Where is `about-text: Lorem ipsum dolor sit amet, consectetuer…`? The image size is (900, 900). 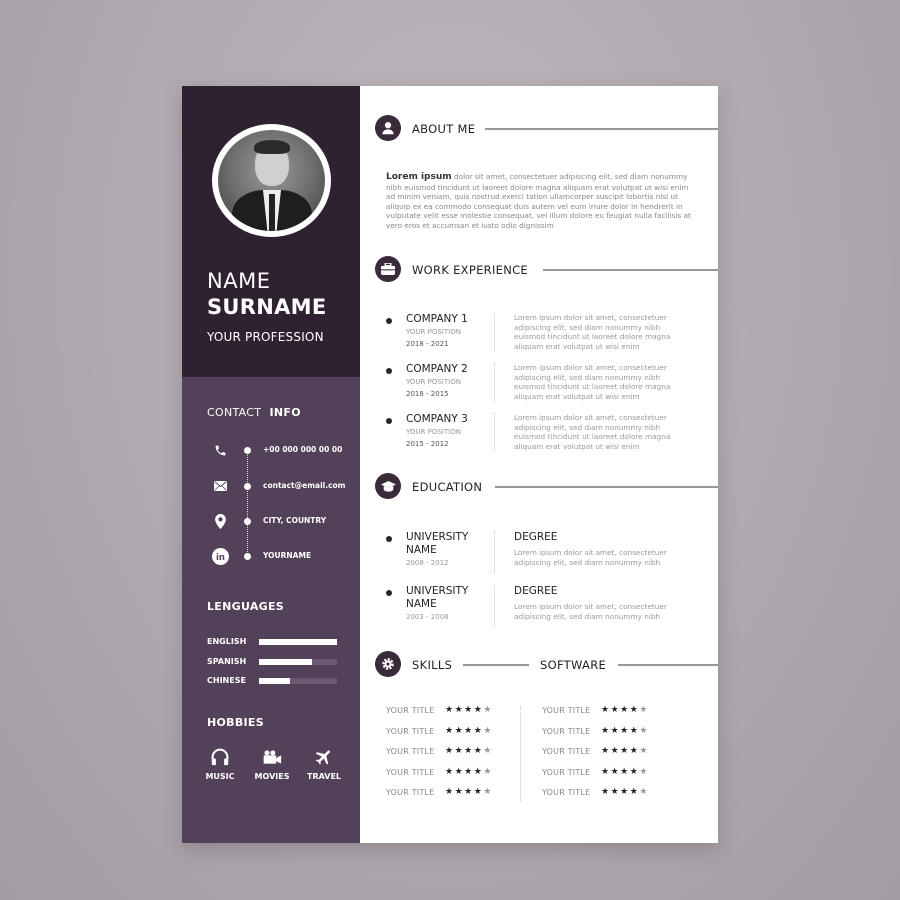
about-text: Lorem ipsum dolor sit amet, consectetuer… is located at coordinates (538, 201).